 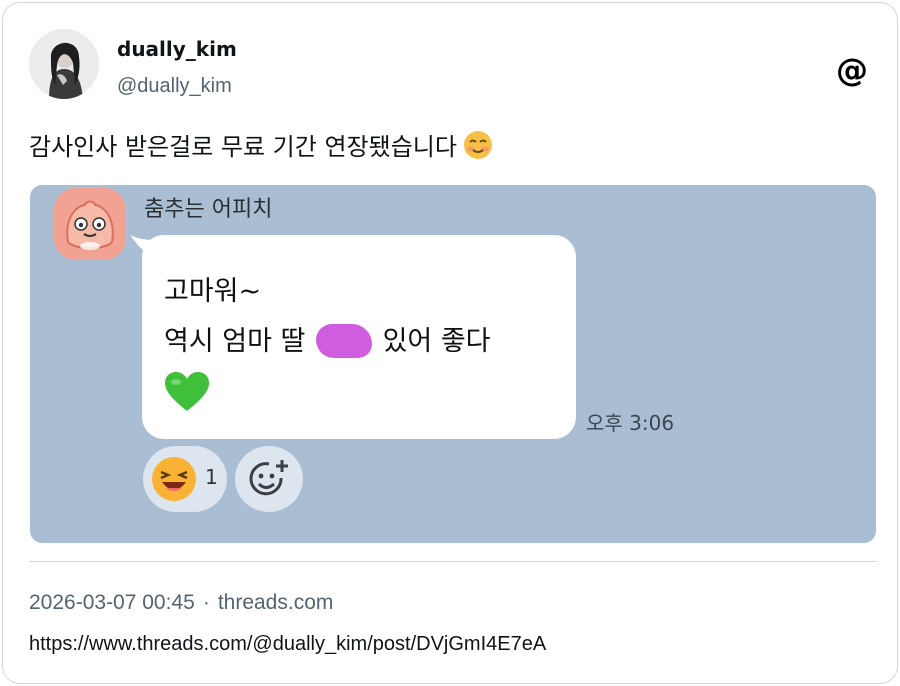 What do you see at coordinates (187, 391) in the screenshot?
I see `green-heart-icon` at bounding box center [187, 391].